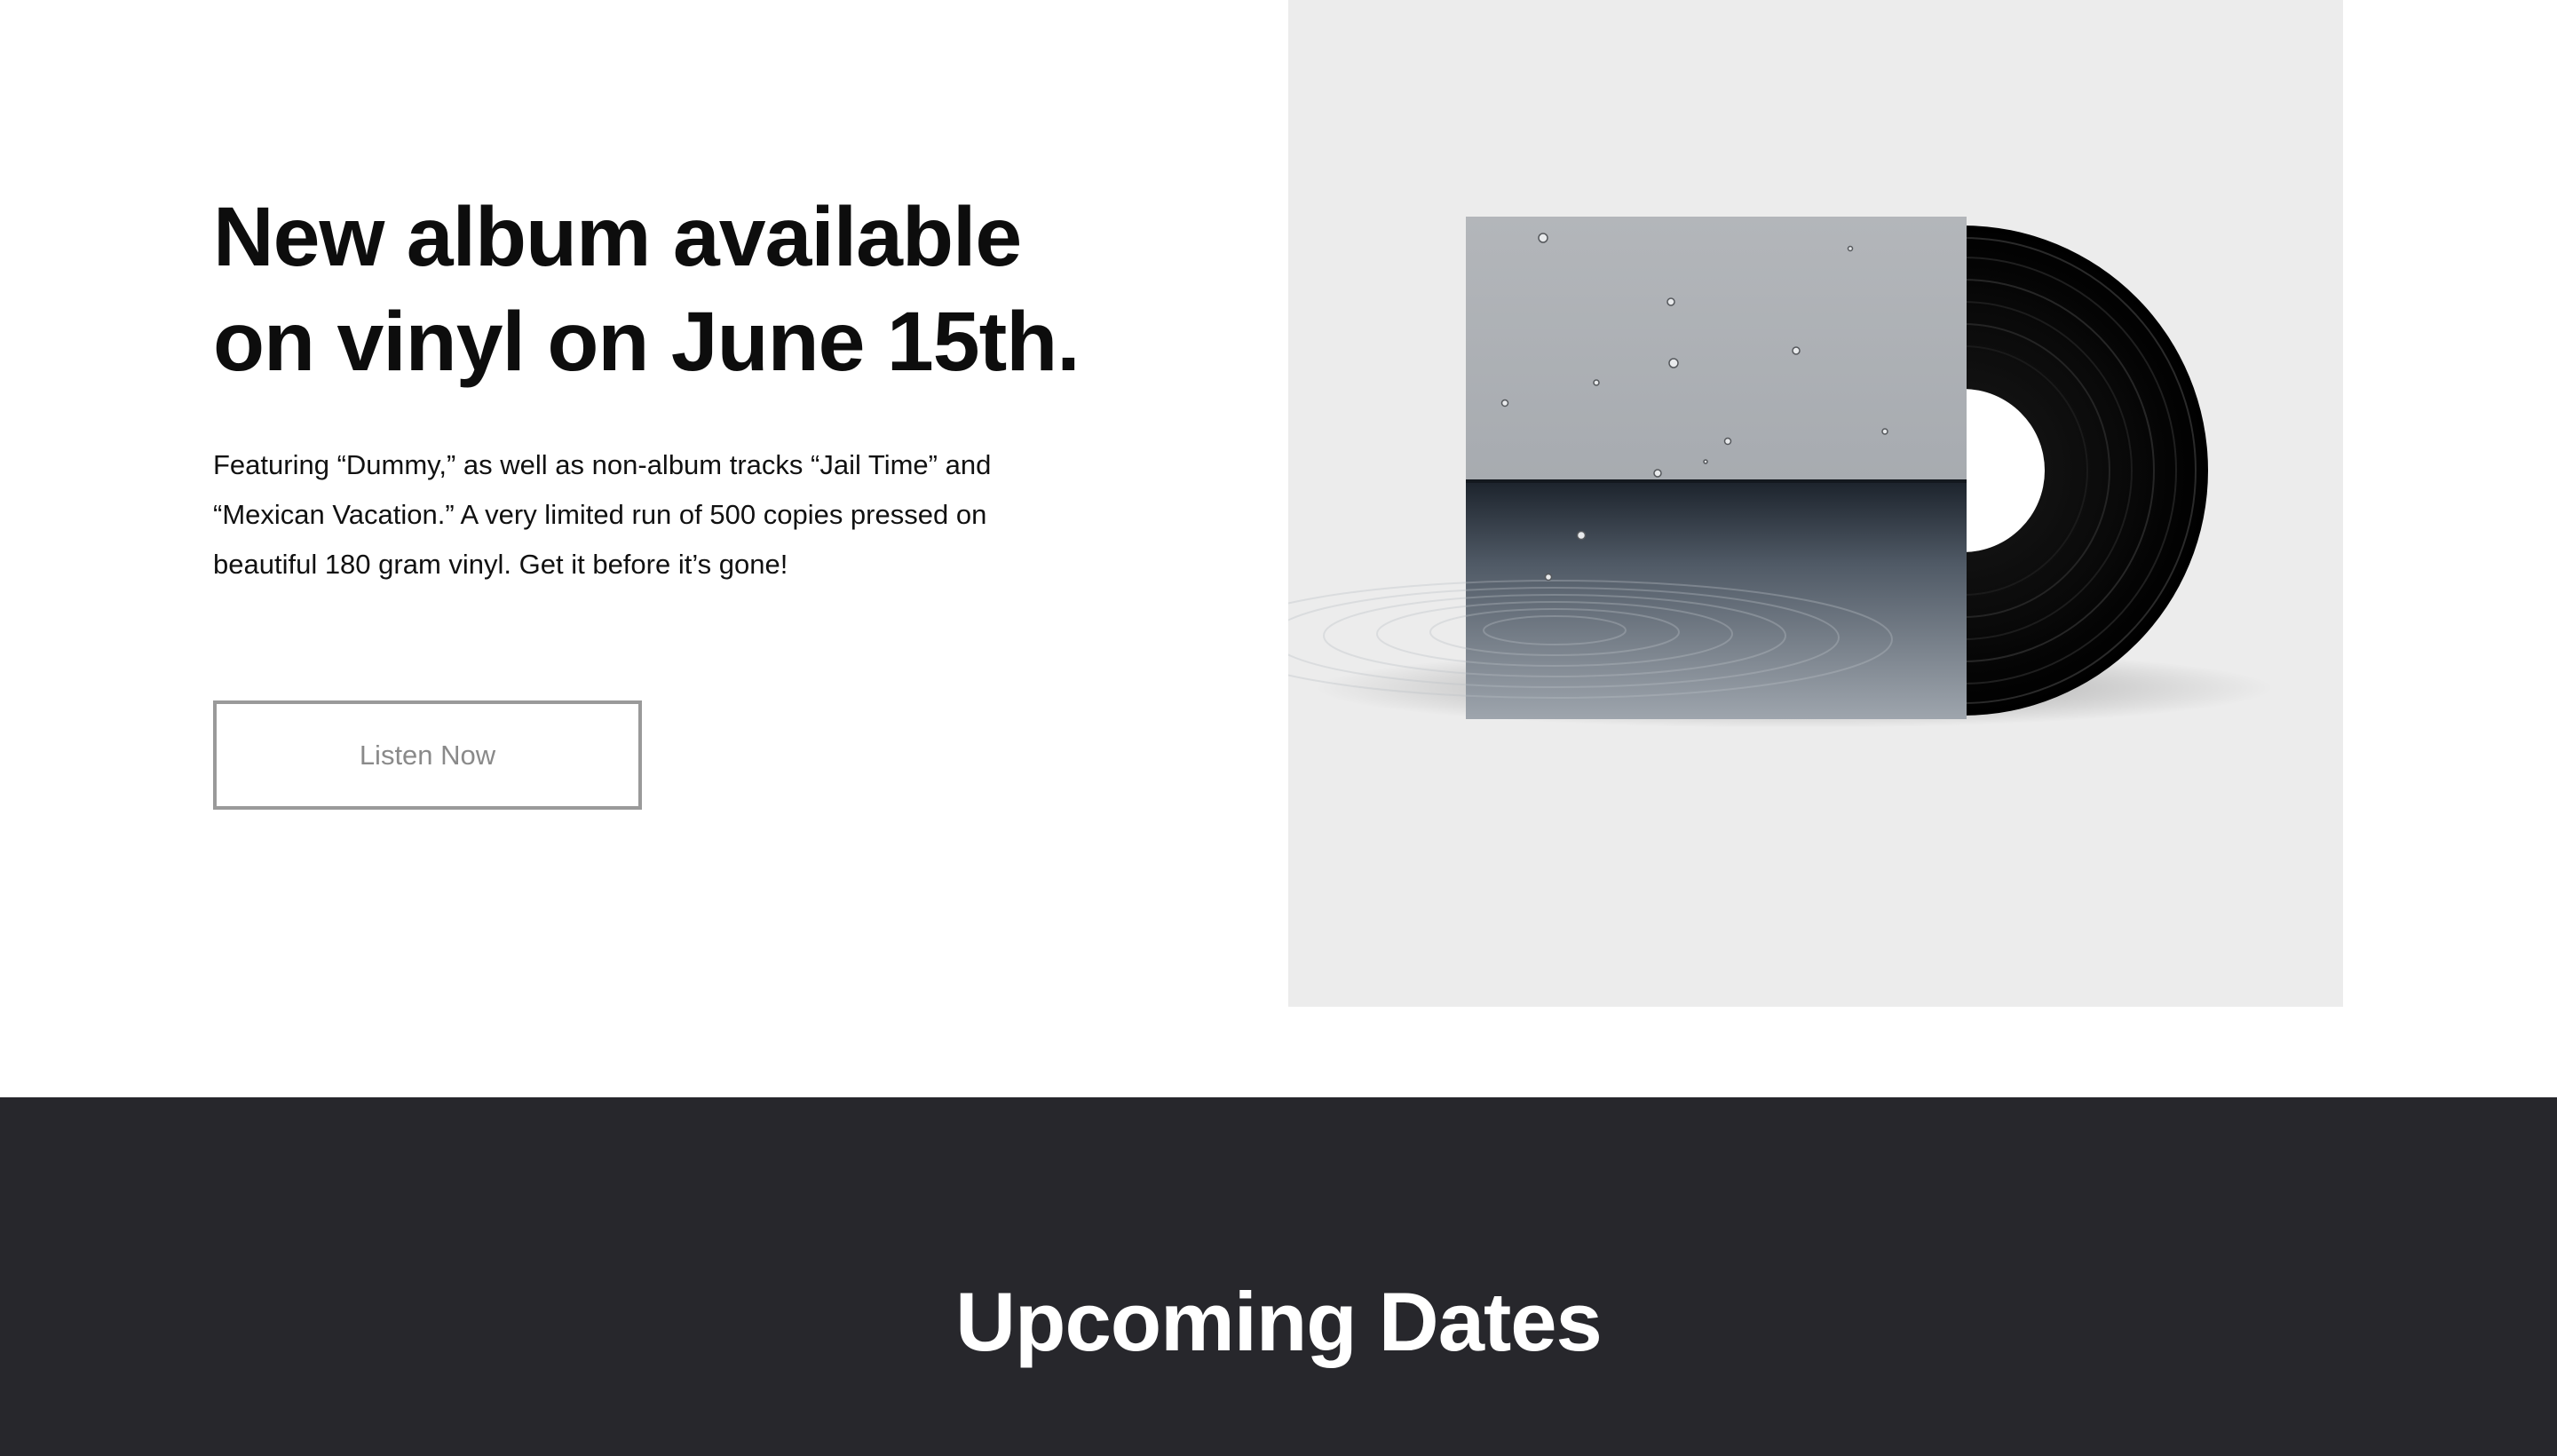 The width and height of the screenshot is (2557, 1456). I want to click on album-sleeve, so click(1627, 468).